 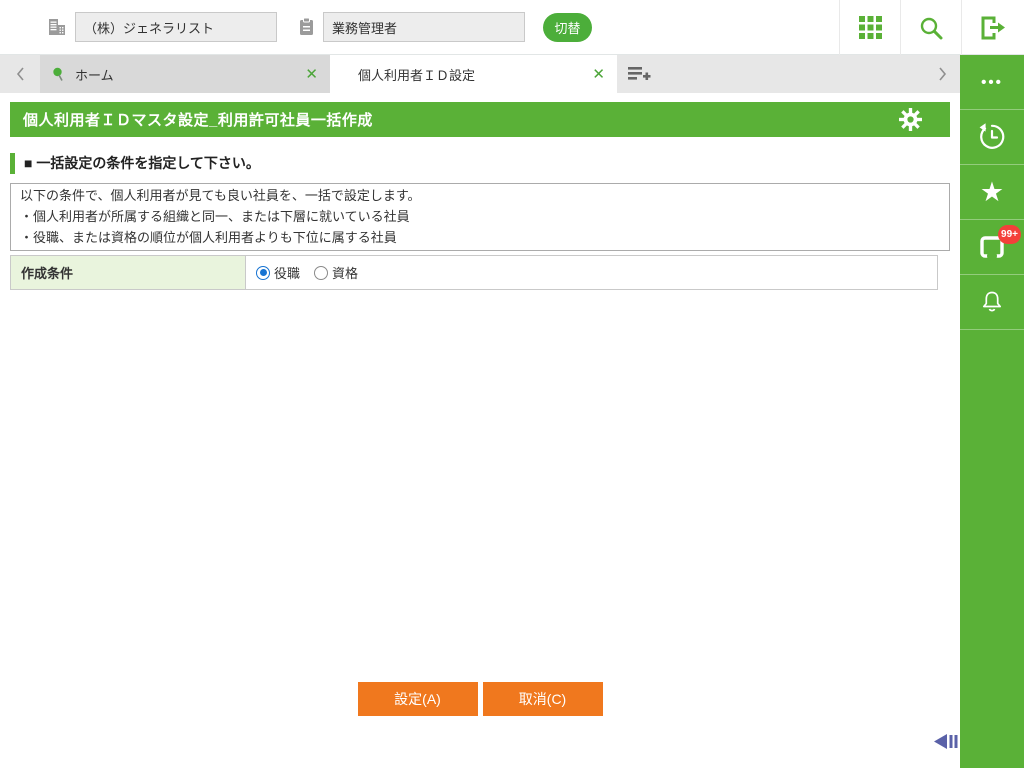 I want to click on tab-home-close-icon: ✕, so click(x=311, y=74).